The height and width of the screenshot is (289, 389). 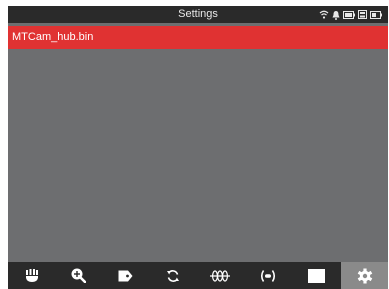 What do you see at coordinates (336, 15) in the screenshot?
I see `bell-icon` at bounding box center [336, 15].